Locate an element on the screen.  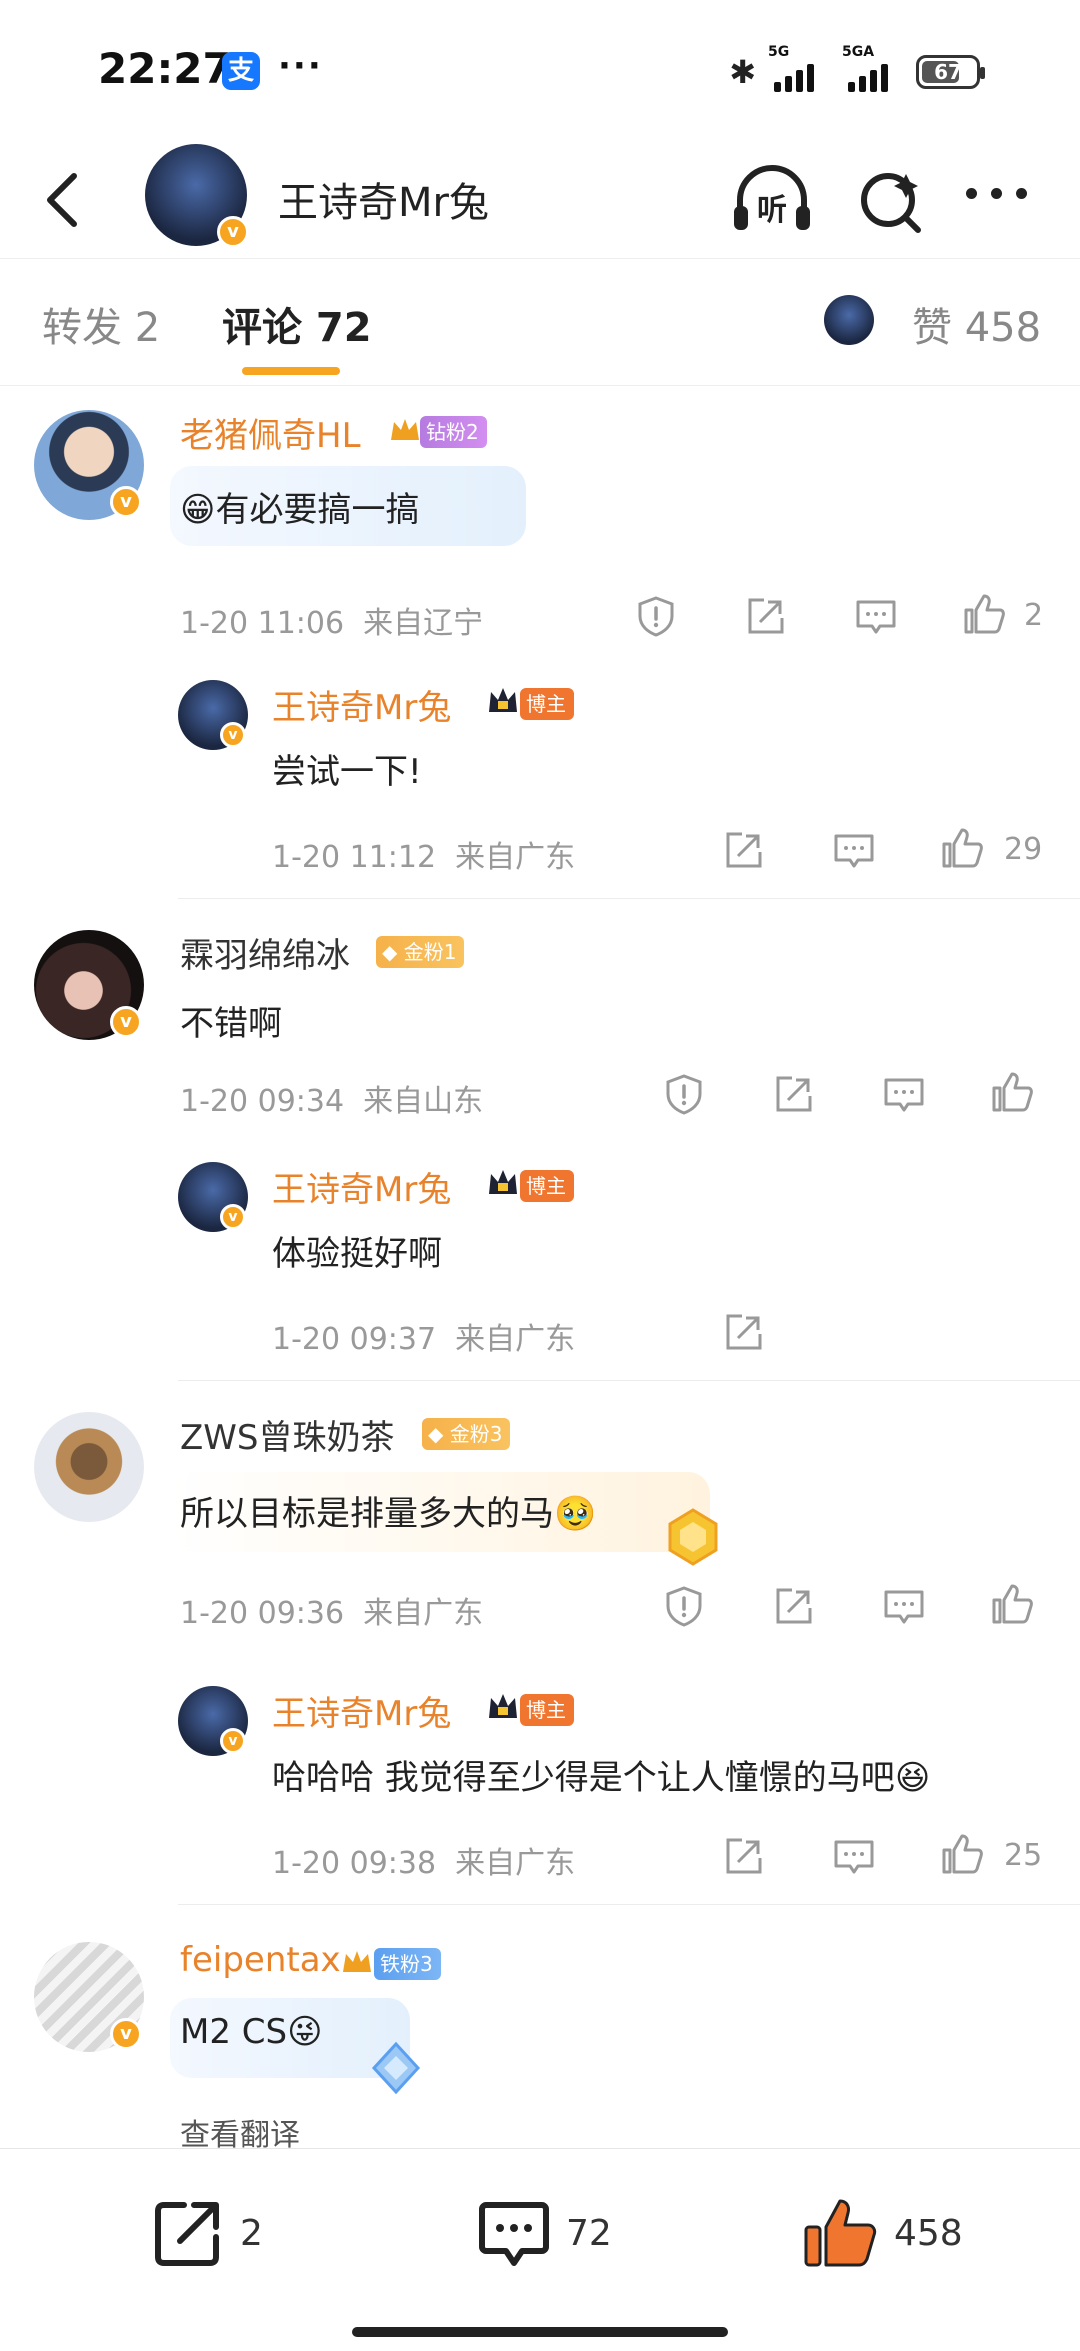
comment-location: 来自辽宁 is located at coordinates (423, 623).